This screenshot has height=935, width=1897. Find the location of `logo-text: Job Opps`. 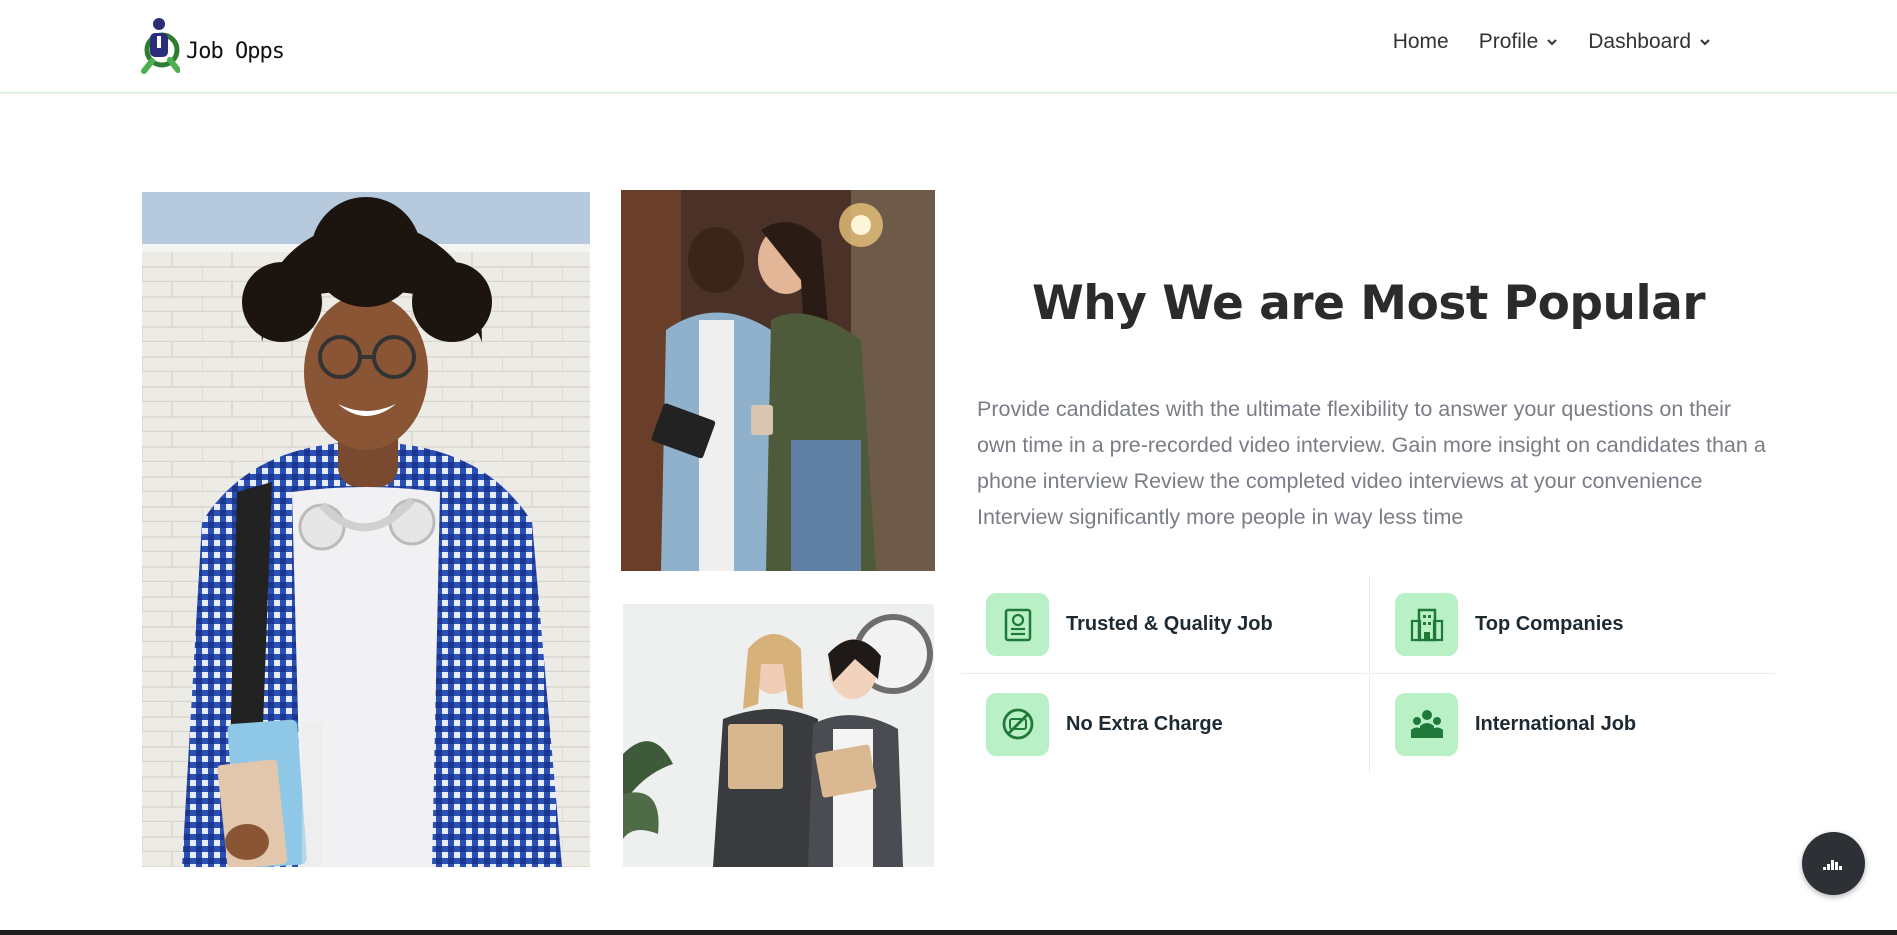

logo-text: Job Opps is located at coordinates (235, 51).